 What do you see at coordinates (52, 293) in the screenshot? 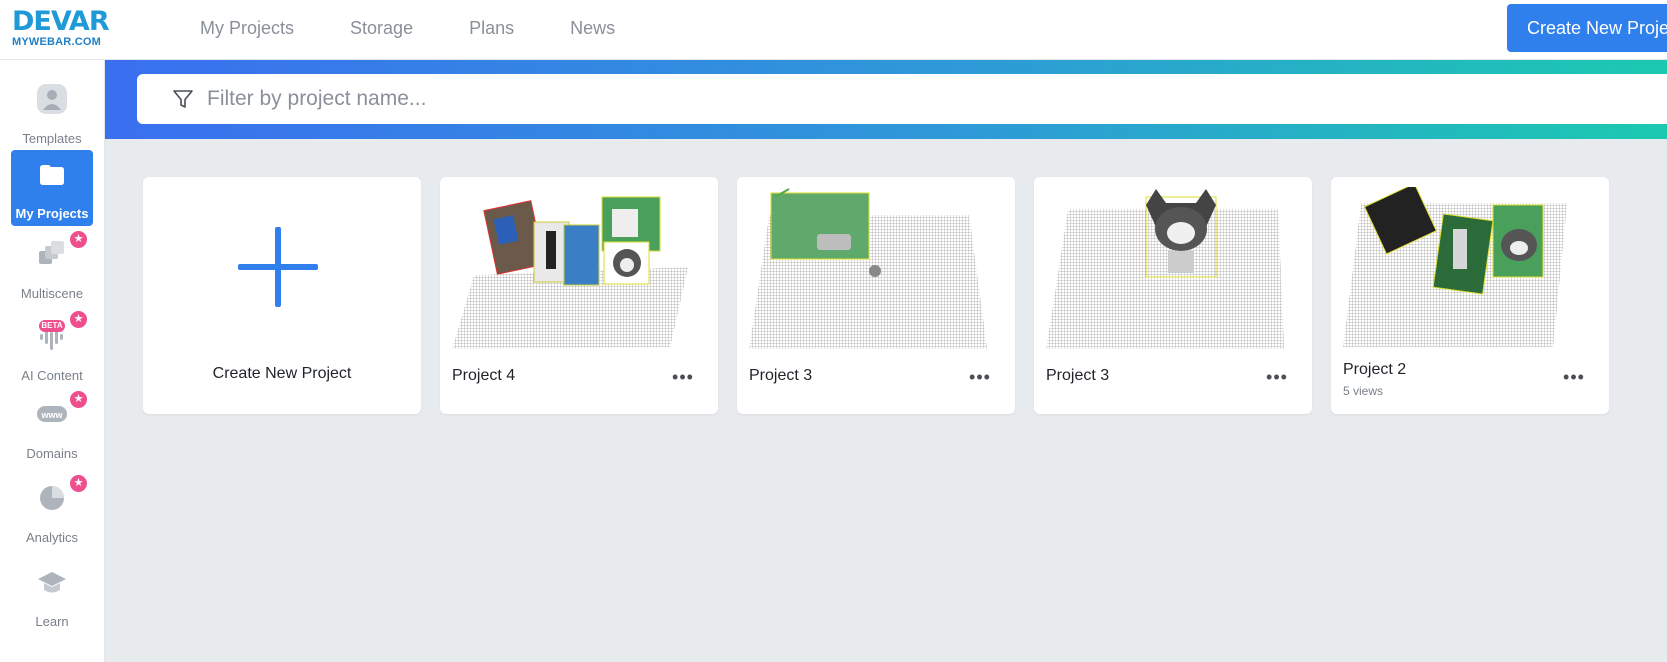
I see `sidebar-item-label: Multiscene` at bounding box center [52, 293].